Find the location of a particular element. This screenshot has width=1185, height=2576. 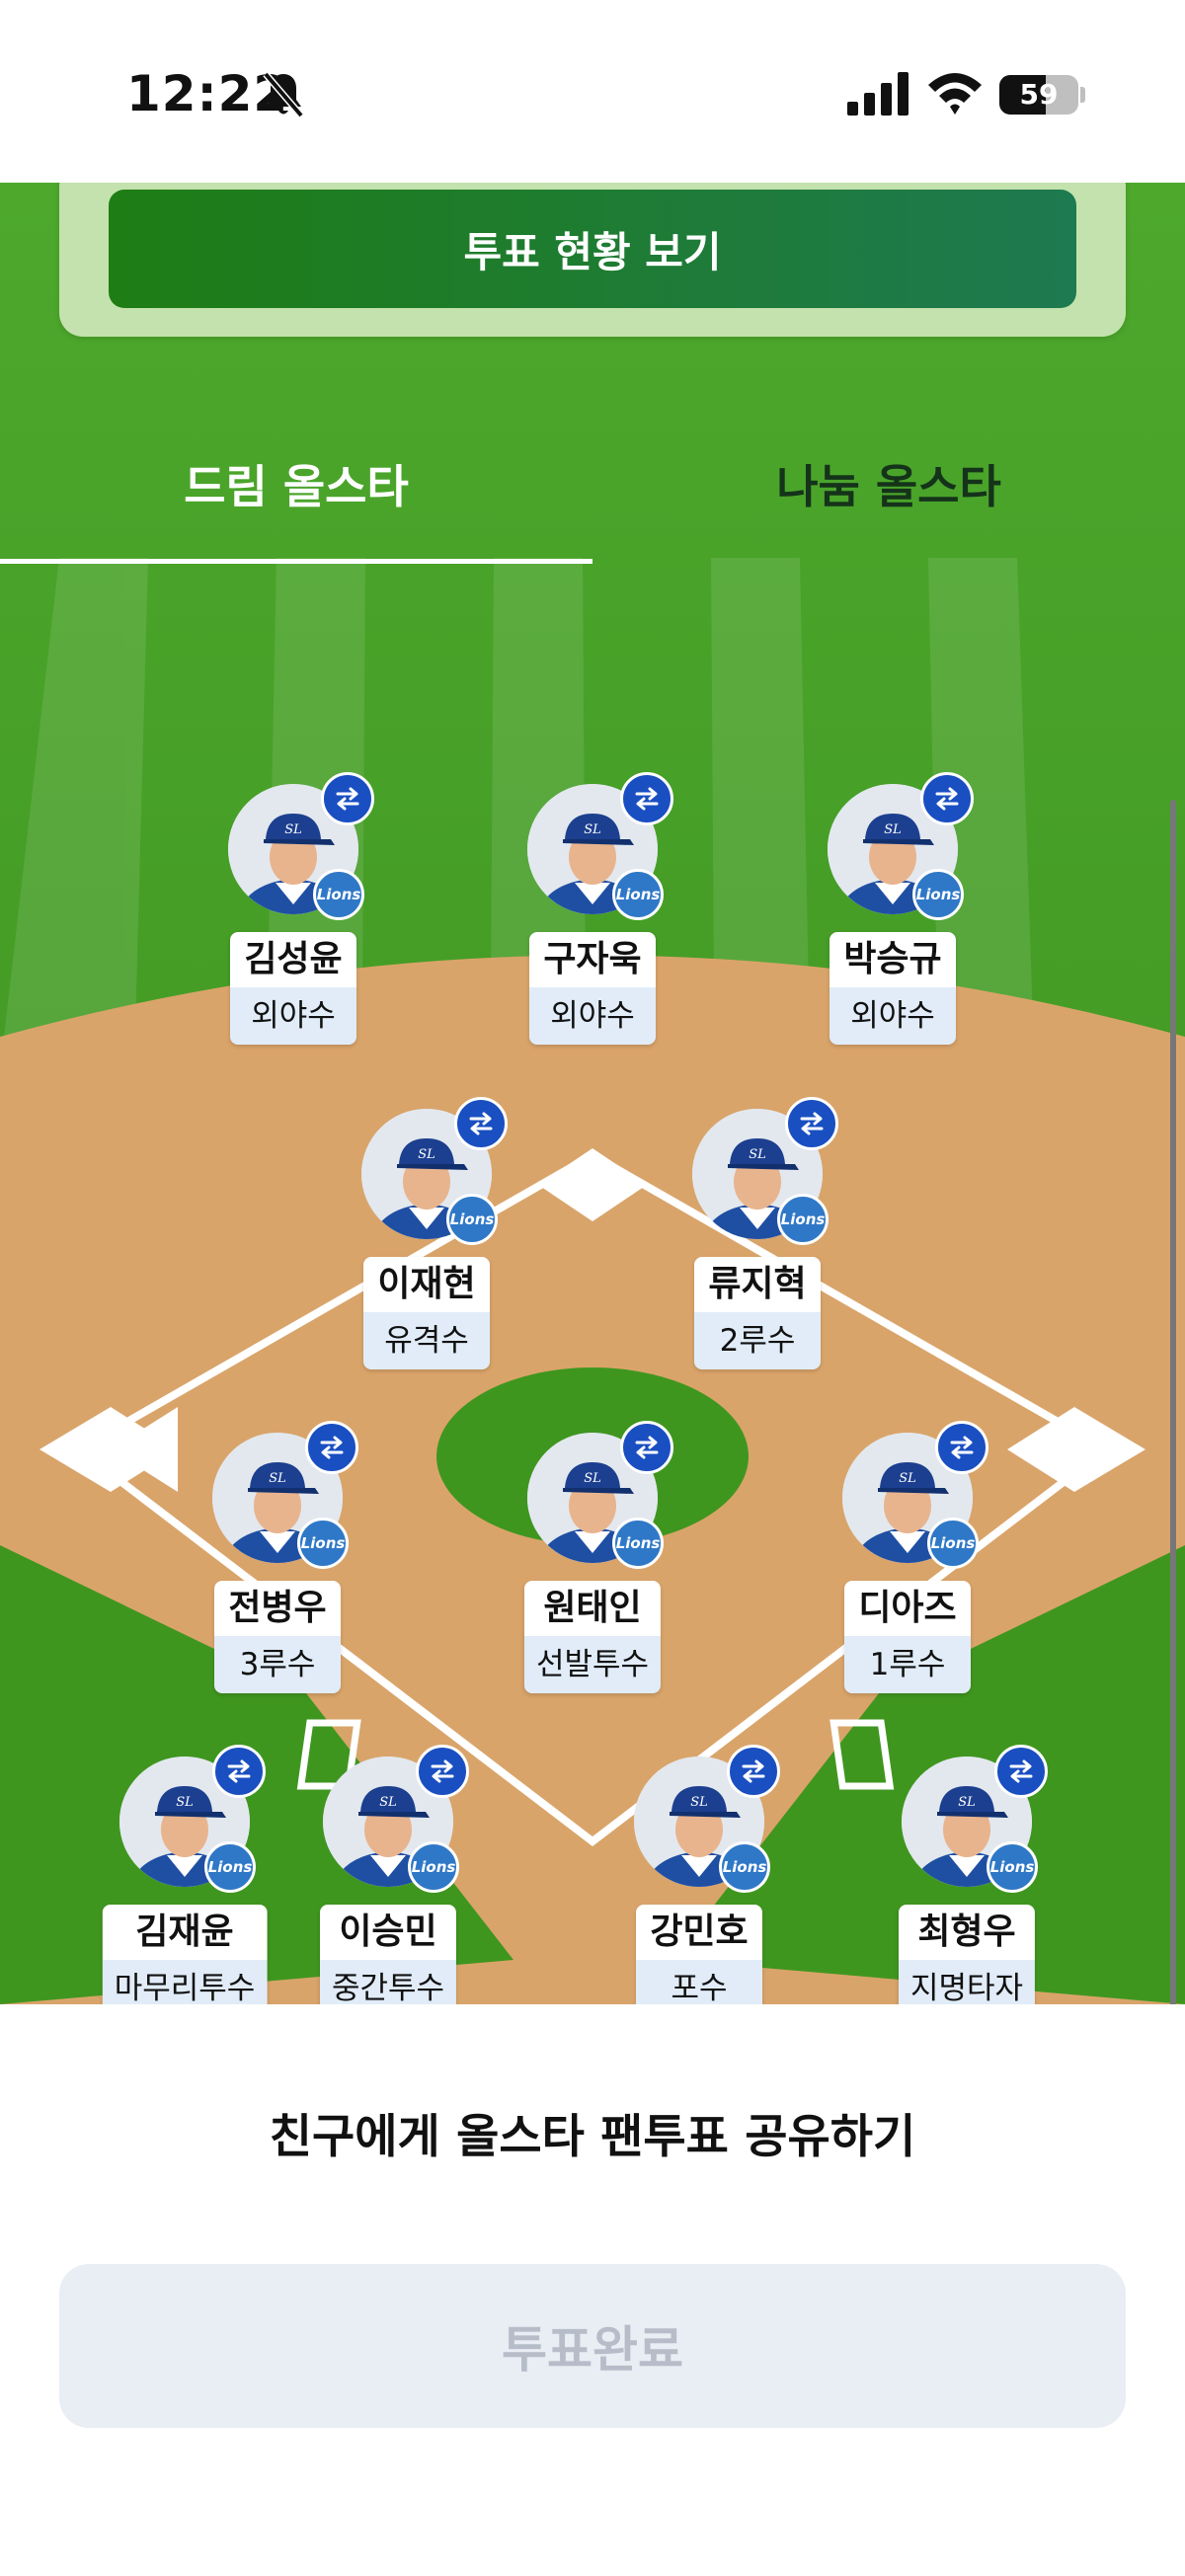

player-card-kang-mh: SL Lions 강민호 포수 is located at coordinates (699, 1874).